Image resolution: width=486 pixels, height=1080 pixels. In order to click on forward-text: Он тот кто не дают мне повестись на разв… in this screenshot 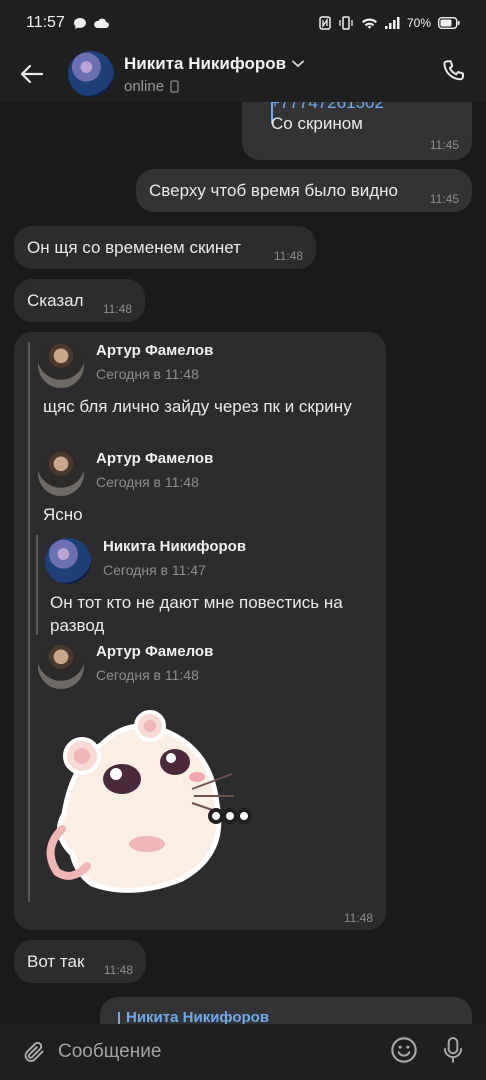, I will do `click(196, 614)`.